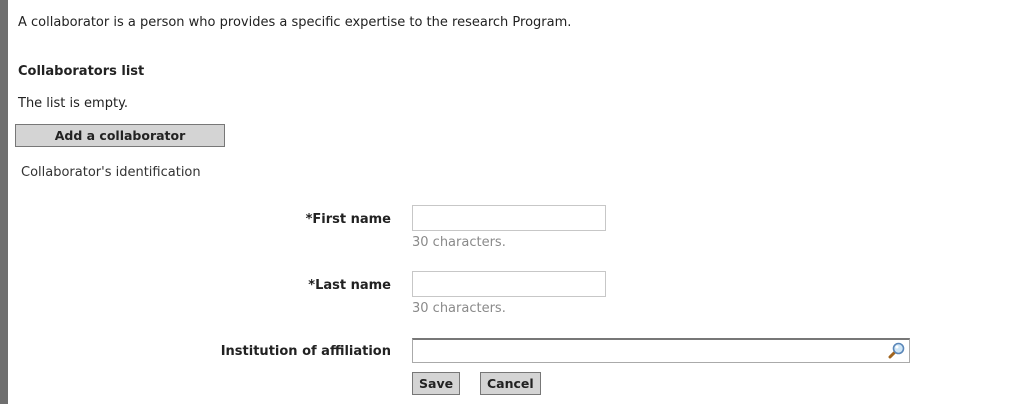  I want to click on last-name-hint: 30 characters., so click(459, 308).